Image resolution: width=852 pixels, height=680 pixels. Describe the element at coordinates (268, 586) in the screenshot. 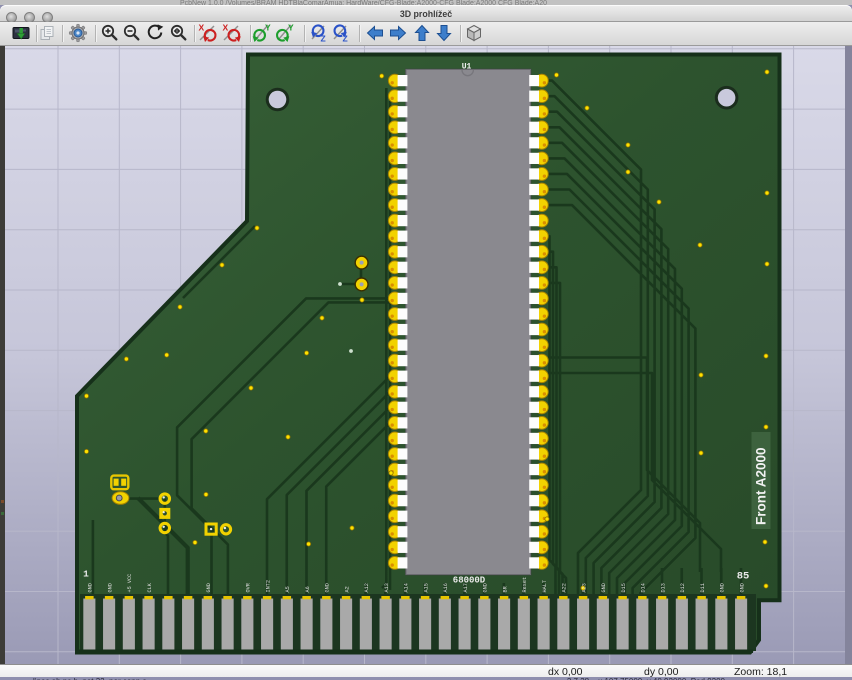

I see `svg-text: INT2` at that location.